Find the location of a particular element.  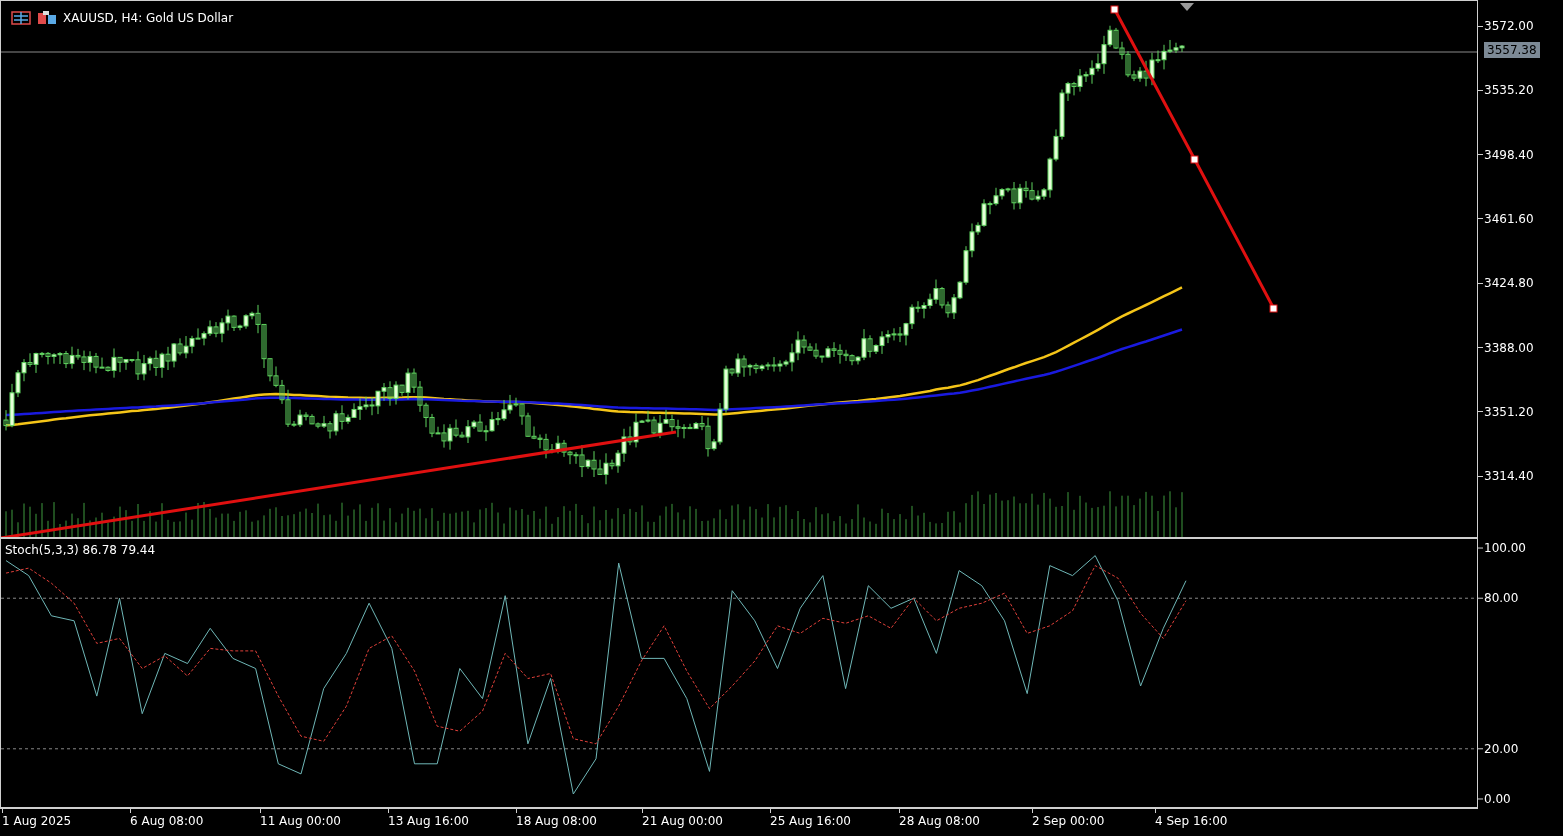

price-label: 3314.40 is located at coordinates (1509, 476).